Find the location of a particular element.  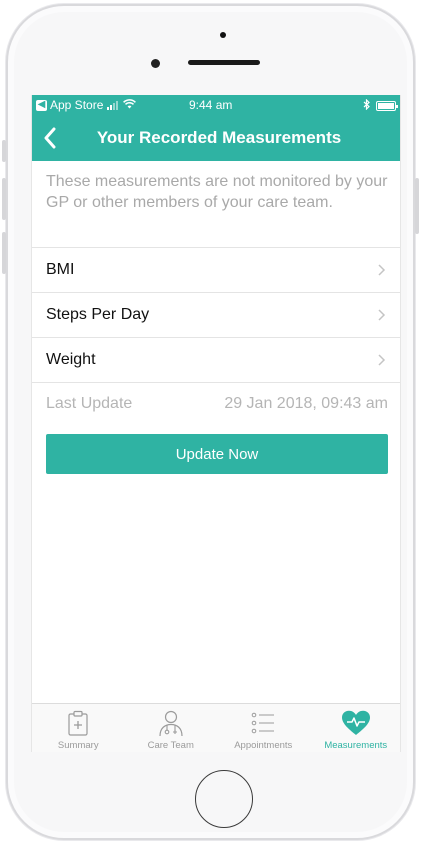

earpiece-speaker is located at coordinates (224, 62).